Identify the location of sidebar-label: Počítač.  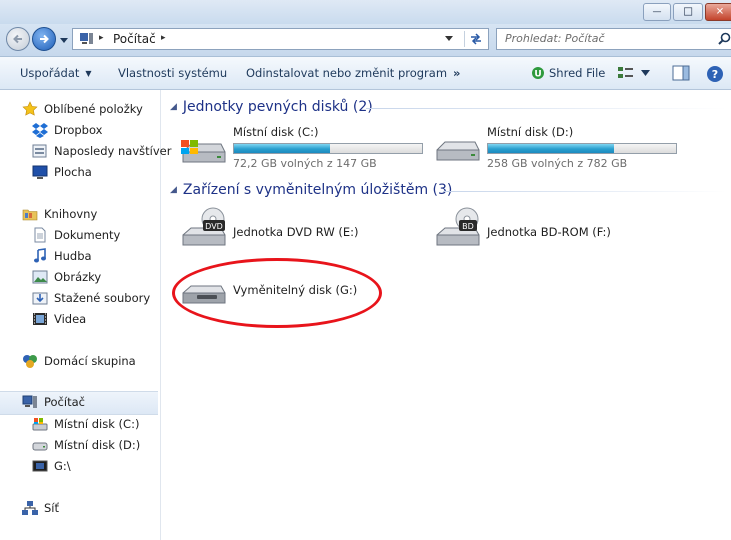
(64, 402).